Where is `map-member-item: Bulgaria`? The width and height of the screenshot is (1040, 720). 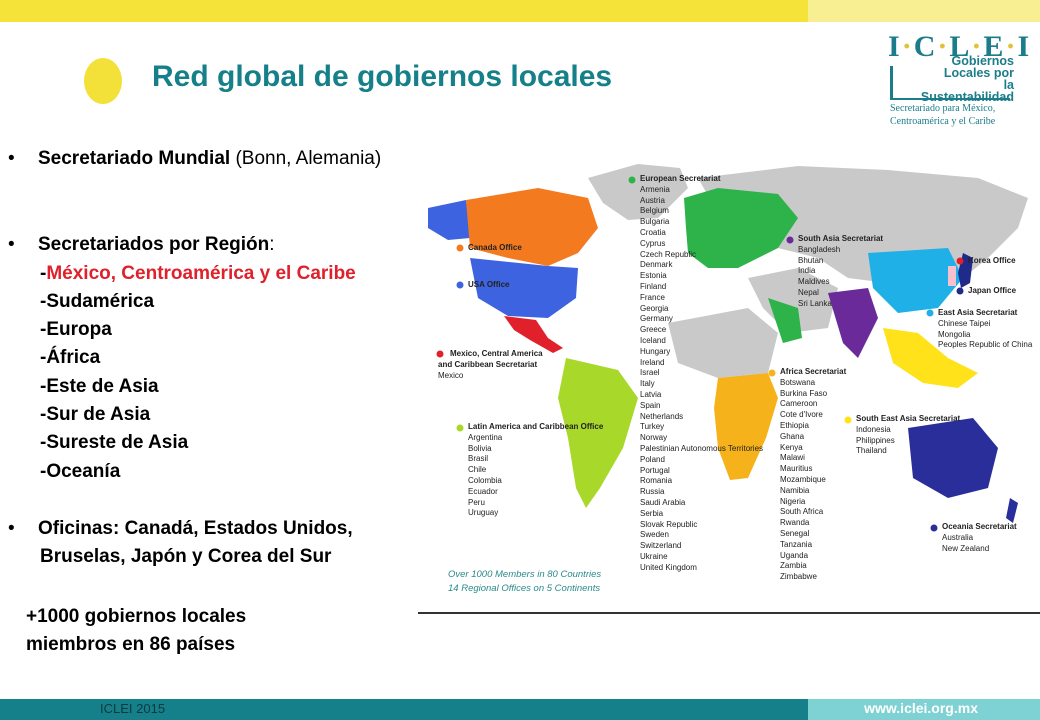 map-member-item: Bulgaria is located at coordinates (655, 222).